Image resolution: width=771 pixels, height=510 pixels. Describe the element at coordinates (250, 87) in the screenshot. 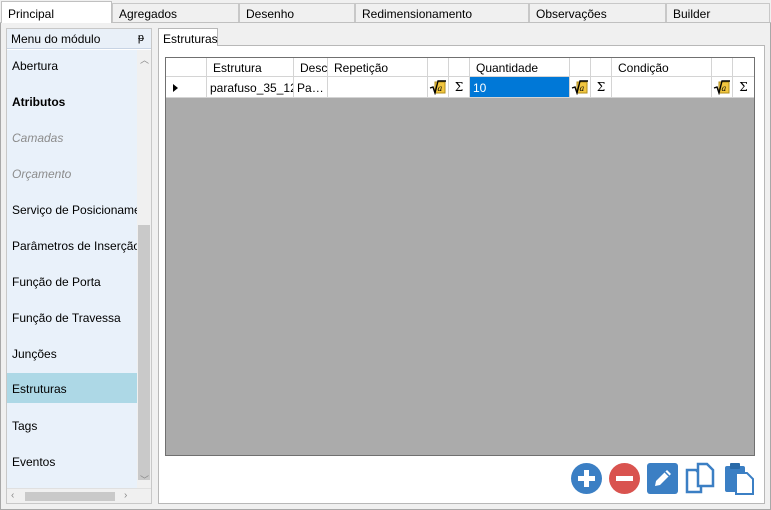

I see `cell-estrutura: parafuso_35_12` at that location.